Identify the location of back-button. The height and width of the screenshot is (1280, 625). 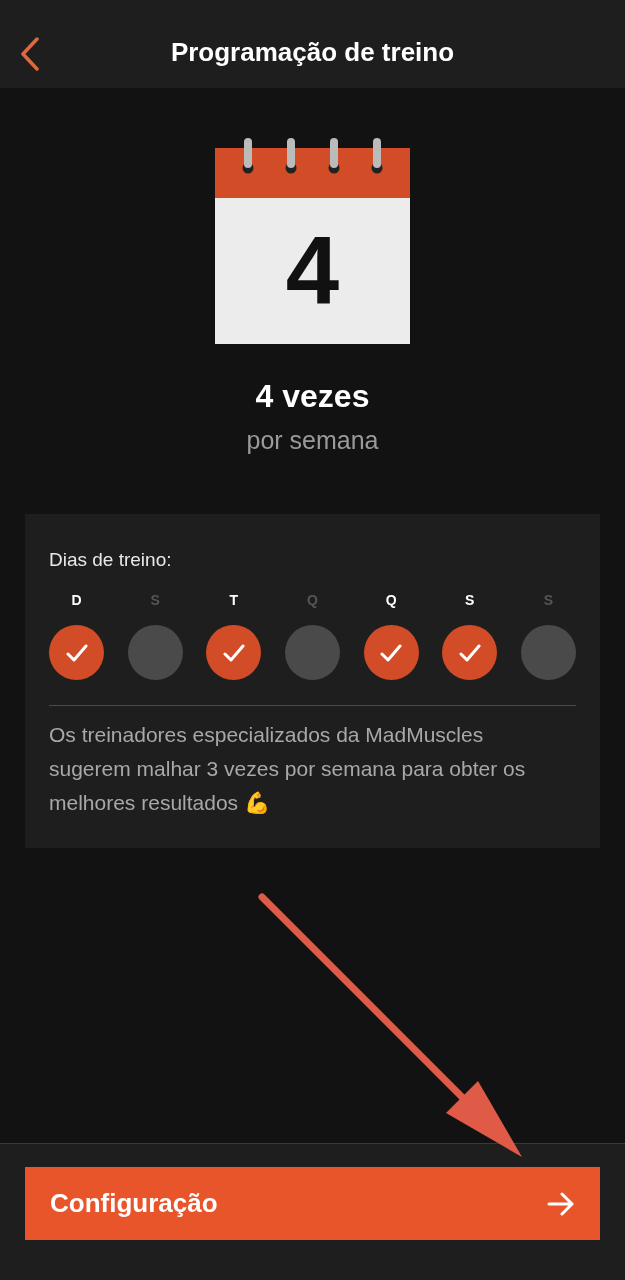
(30, 54).